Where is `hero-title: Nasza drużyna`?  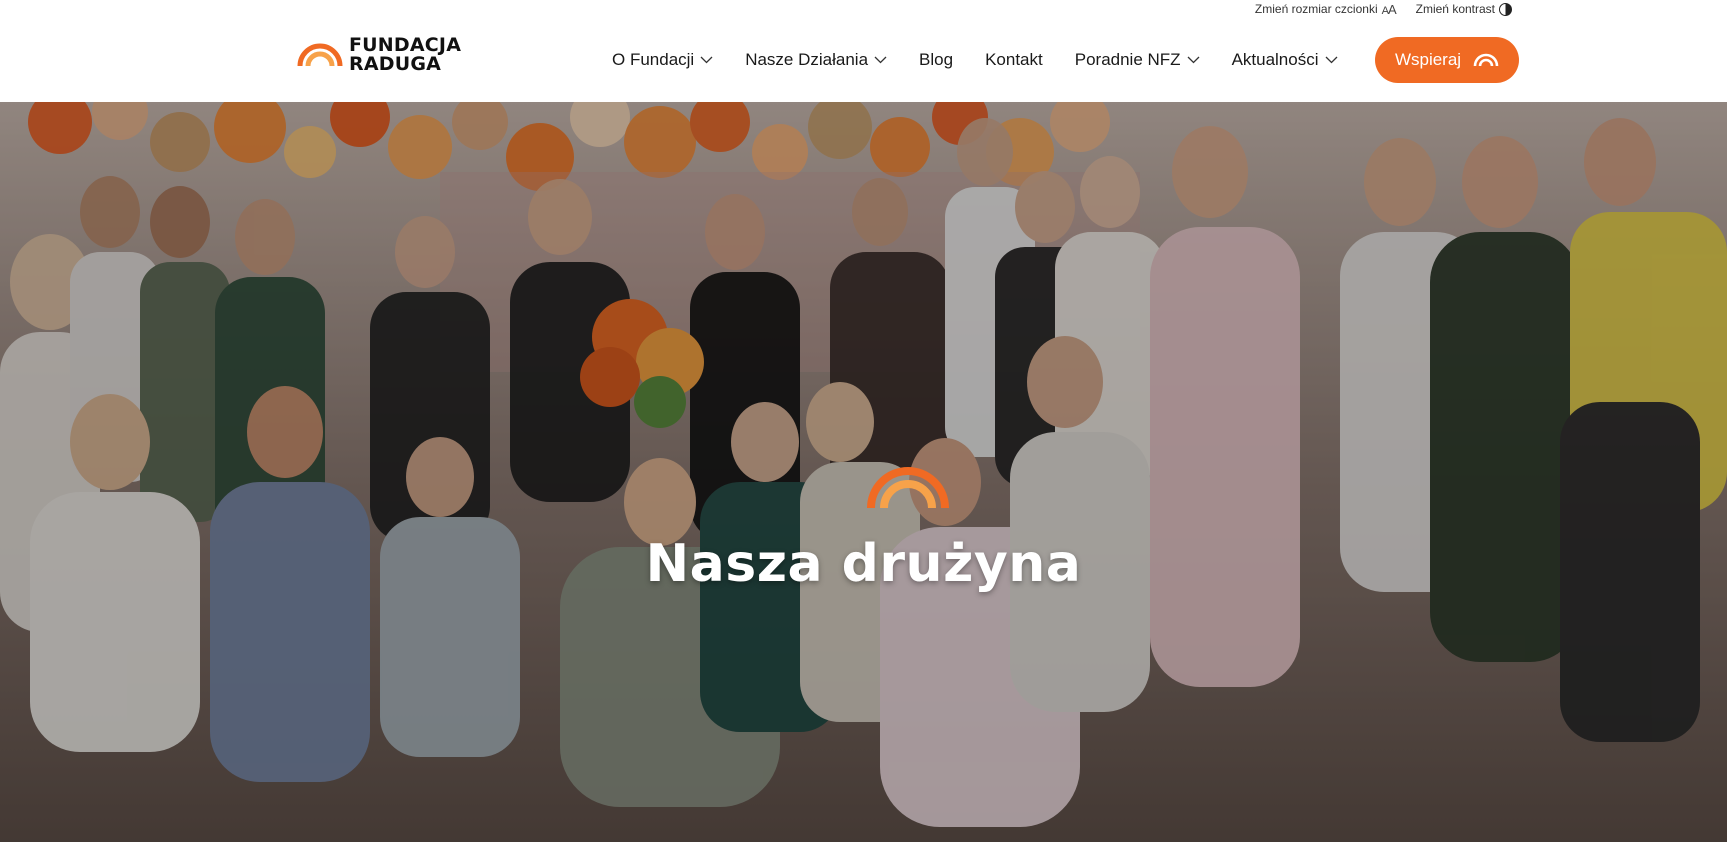
hero-title: Nasza drużyna is located at coordinates (863, 564).